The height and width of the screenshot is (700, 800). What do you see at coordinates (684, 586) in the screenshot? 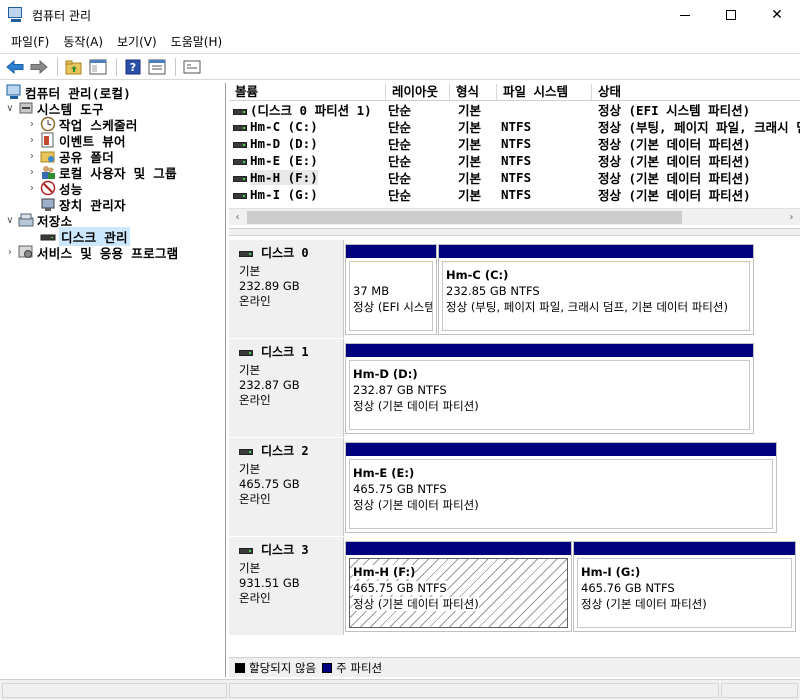
I see `partition-block: Hm-I (G:) 465.76 GB NTFS 정상 (기본 데이터 파티션)` at bounding box center [684, 586].